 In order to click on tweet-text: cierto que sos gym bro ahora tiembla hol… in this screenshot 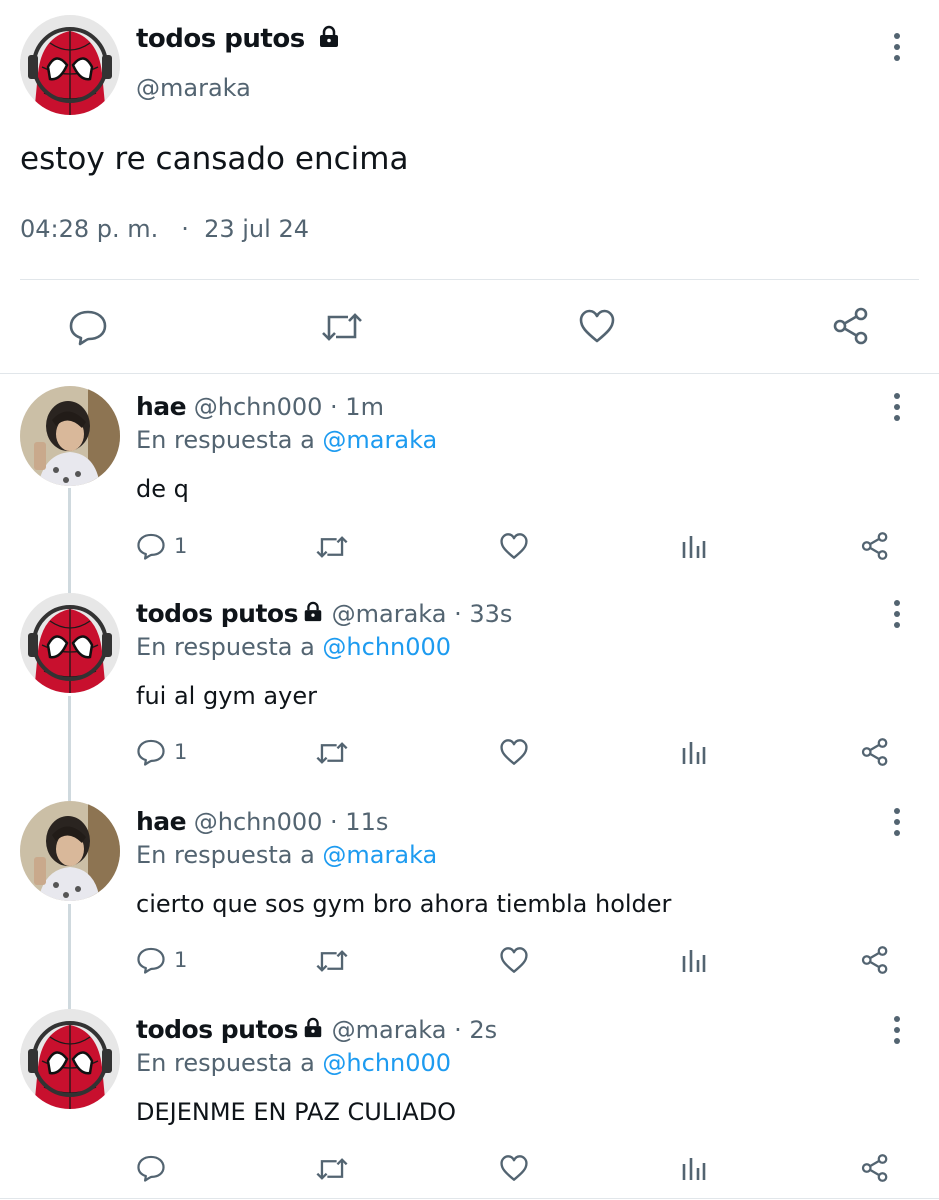, I will do `click(404, 904)`.